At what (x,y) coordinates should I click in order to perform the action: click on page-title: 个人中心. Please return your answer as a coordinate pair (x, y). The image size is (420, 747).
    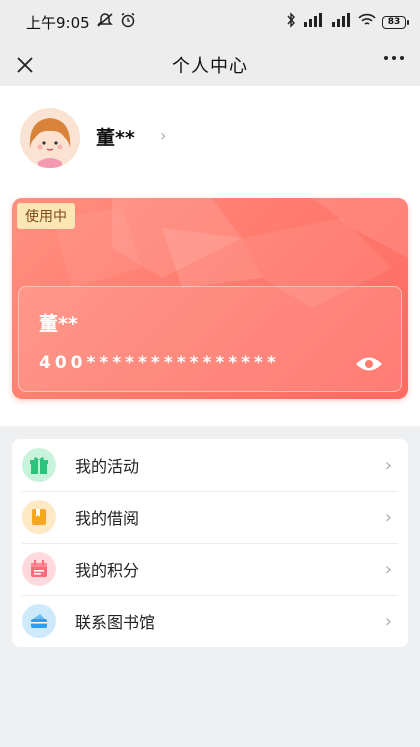
    Looking at the image, I should click on (210, 66).